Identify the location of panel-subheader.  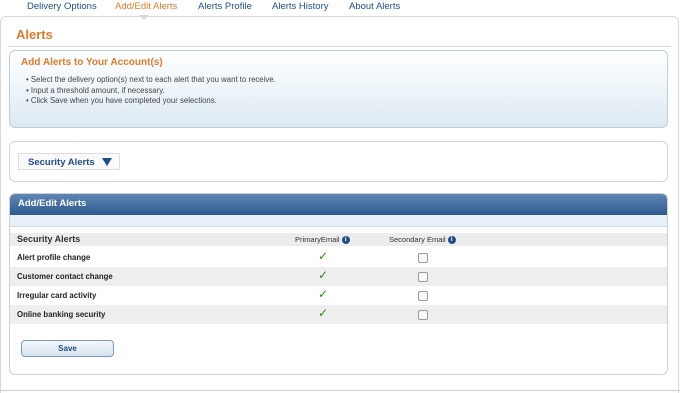
(338, 221).